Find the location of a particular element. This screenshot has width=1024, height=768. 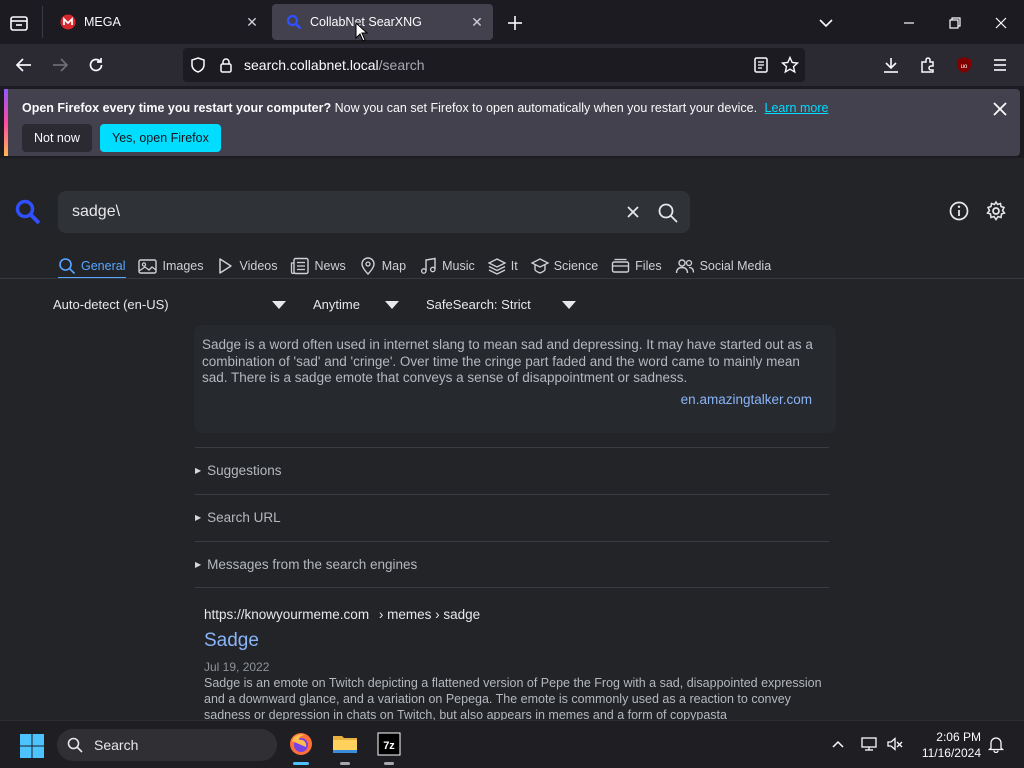

windows-start-icon is located at coordinates (32, 746).